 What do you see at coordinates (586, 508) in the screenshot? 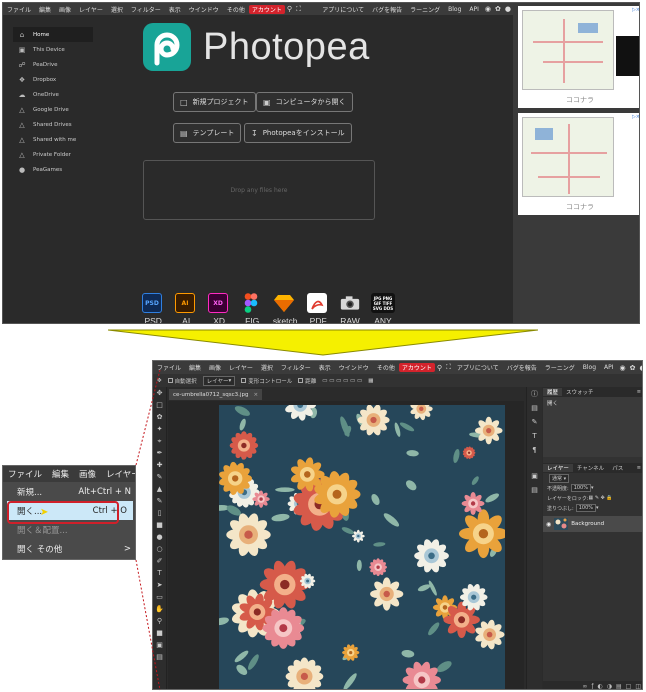
I see `fill-input: 100%` at bounding box center [586, 508].